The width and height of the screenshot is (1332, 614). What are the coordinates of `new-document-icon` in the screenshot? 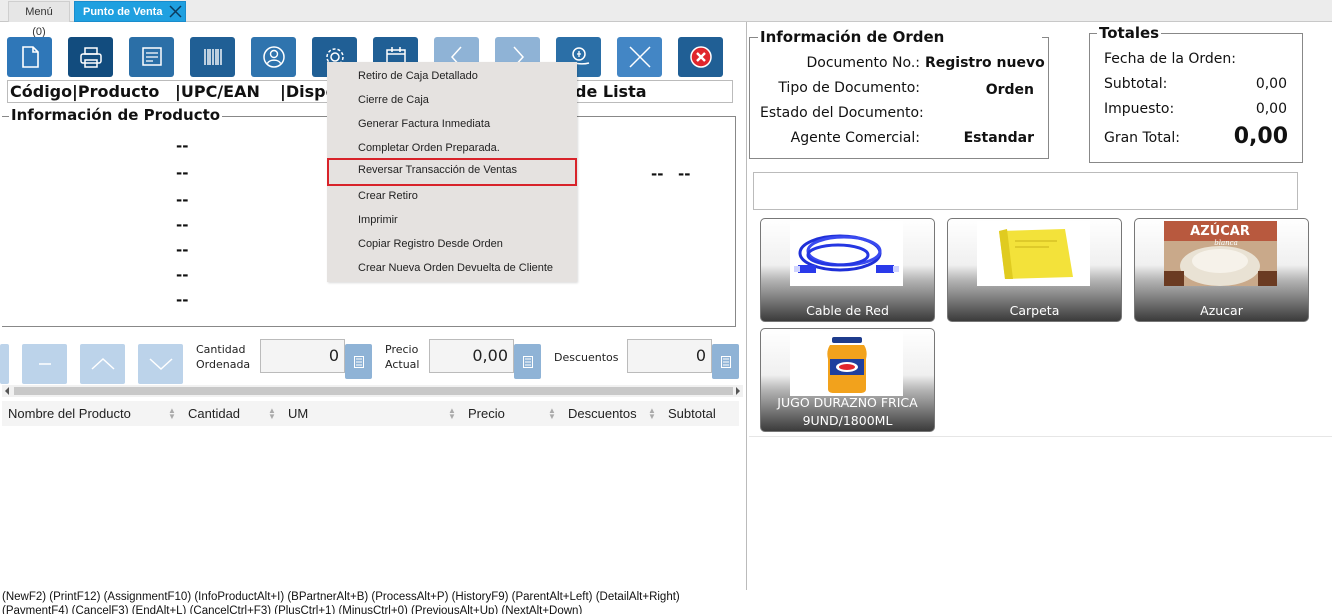 It's located at (30, 57).